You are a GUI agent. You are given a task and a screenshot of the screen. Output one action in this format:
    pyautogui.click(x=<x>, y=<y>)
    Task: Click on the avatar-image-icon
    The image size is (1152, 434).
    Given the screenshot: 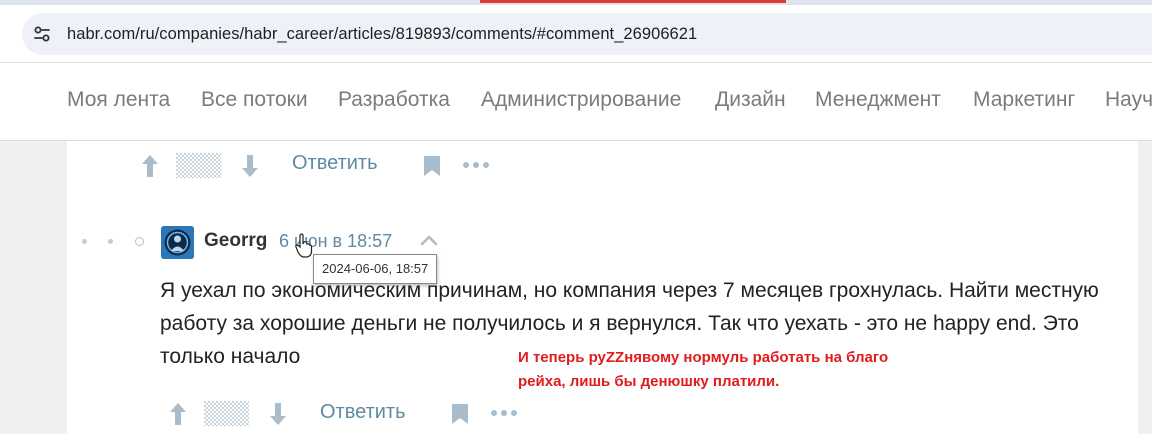 What is the action you would take?
    pyautogui.click(x=177, y=242)
    